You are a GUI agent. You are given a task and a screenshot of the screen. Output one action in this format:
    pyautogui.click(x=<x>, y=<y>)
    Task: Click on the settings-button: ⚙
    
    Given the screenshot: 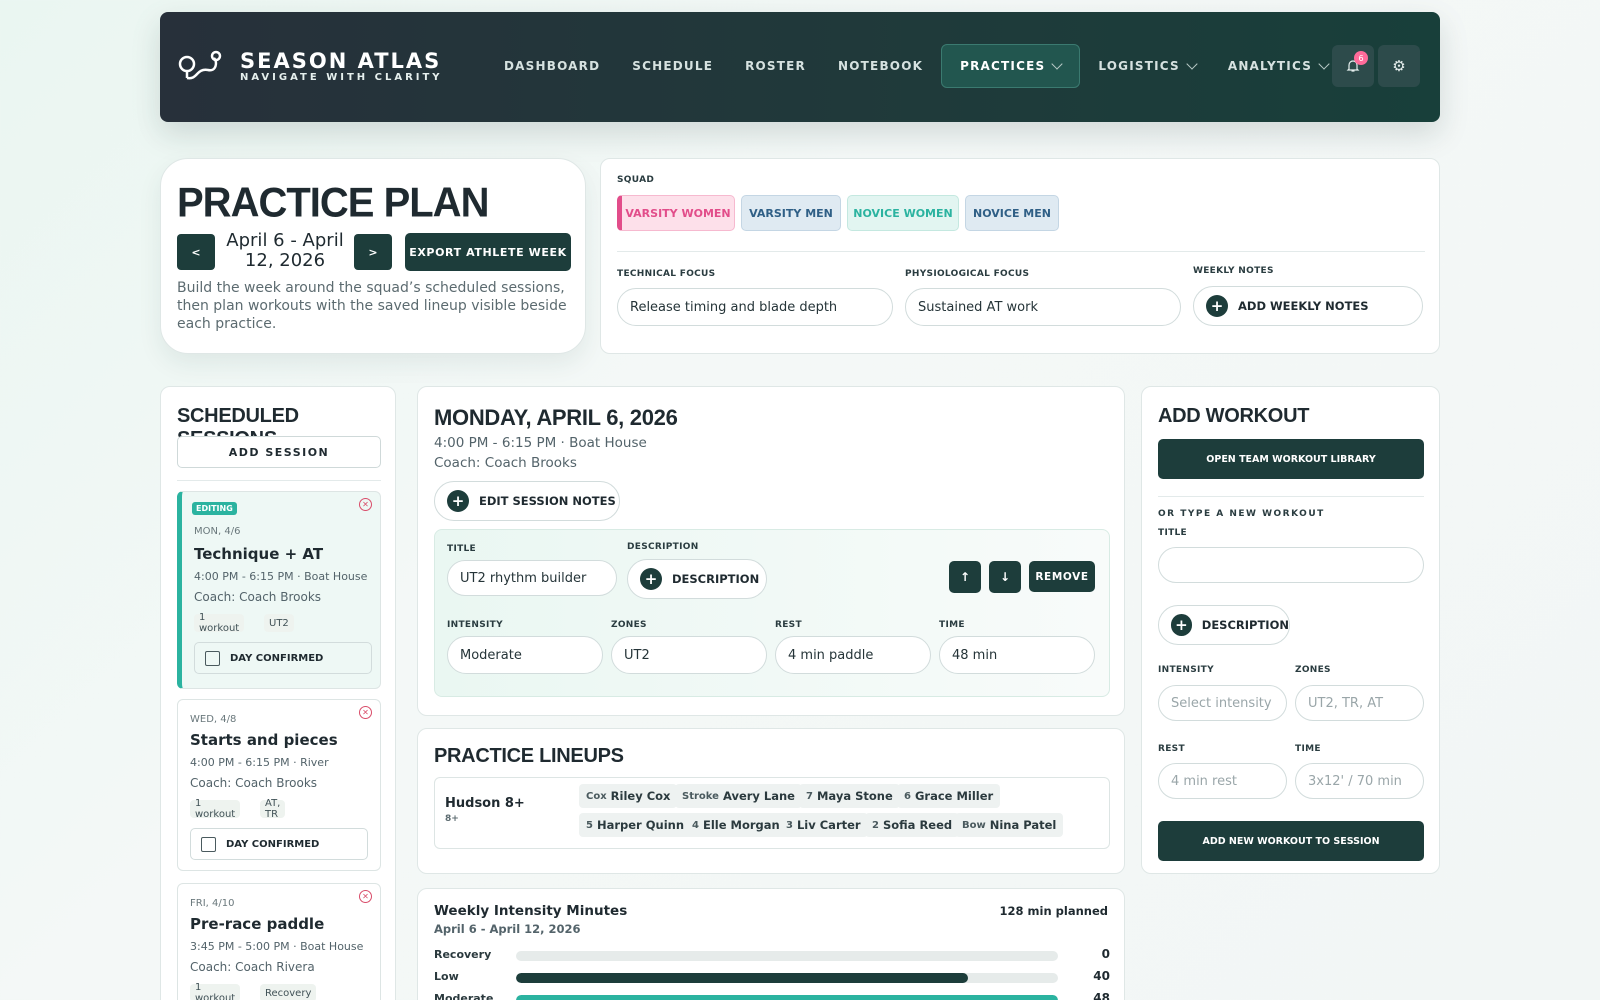 What is the action you would take?
    pyautogui.click(x=1399, y=66)
    